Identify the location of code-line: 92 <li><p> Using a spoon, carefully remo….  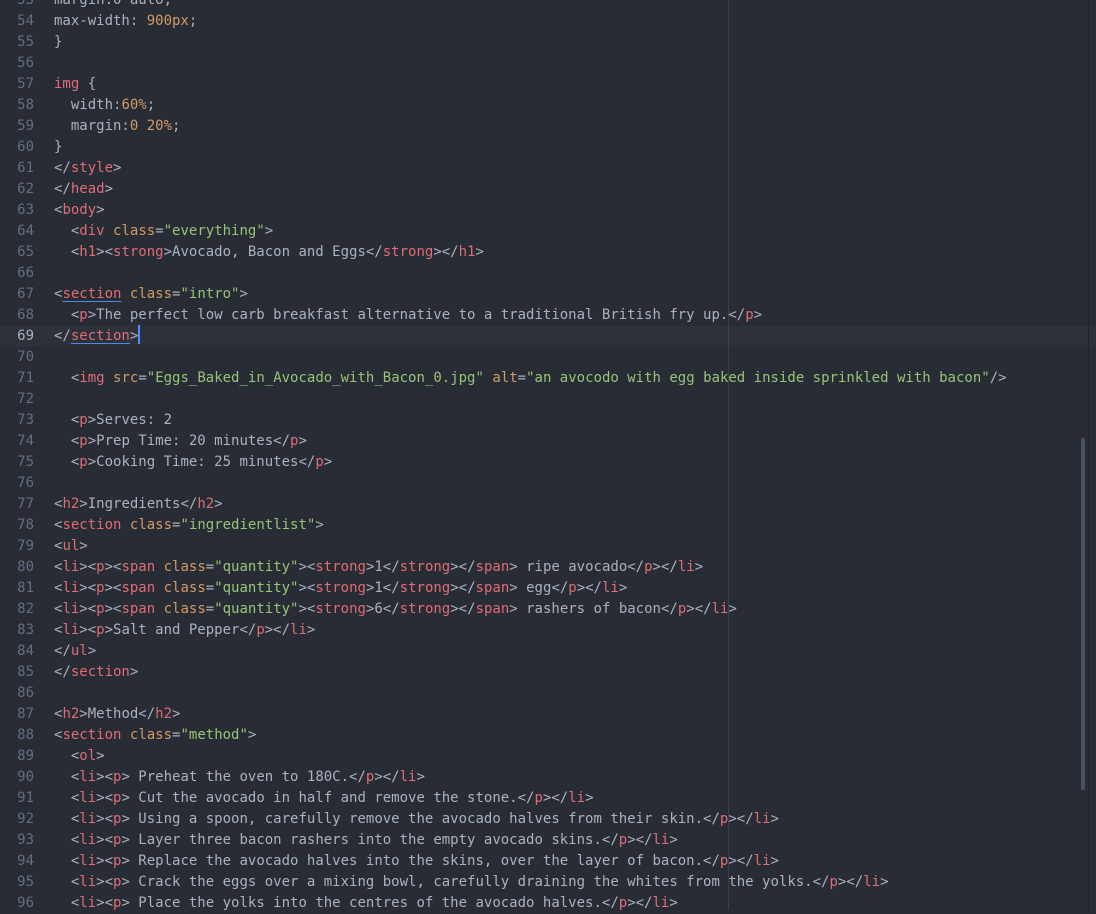
(548, 819).